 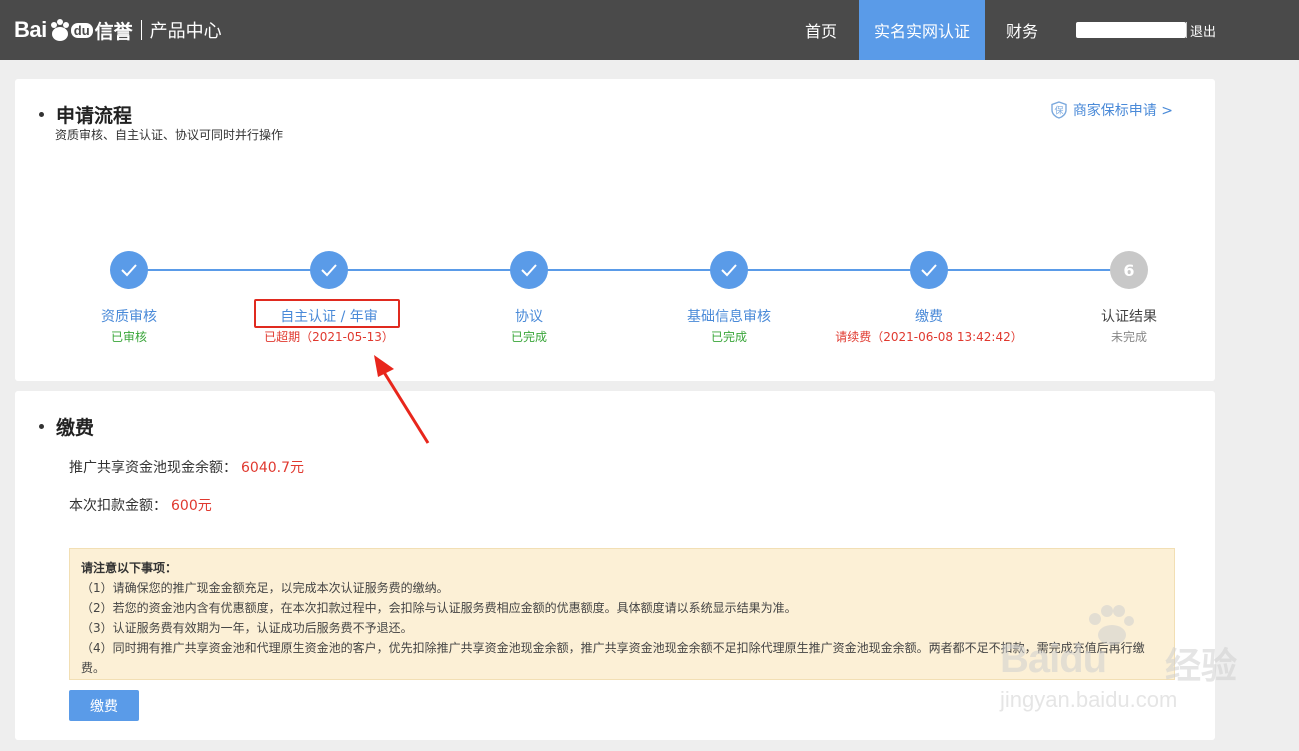 I want to click on guarantee-link-label: 商家保标申请 >, so click(x=1122, y=111).